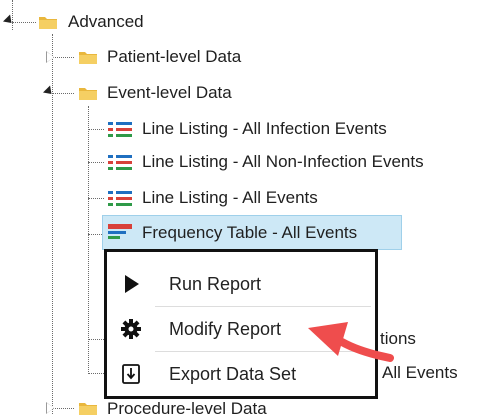  Describe the element at coordinates (131, 374) in the screenshot. I see `export-icon` at that location.